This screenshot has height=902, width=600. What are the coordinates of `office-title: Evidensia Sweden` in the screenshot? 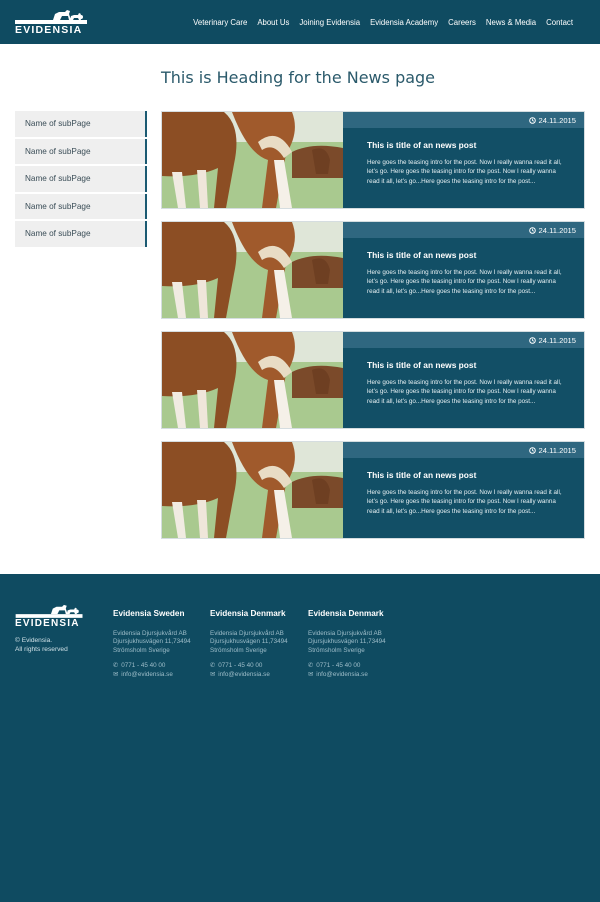 It's located at (149, 613).